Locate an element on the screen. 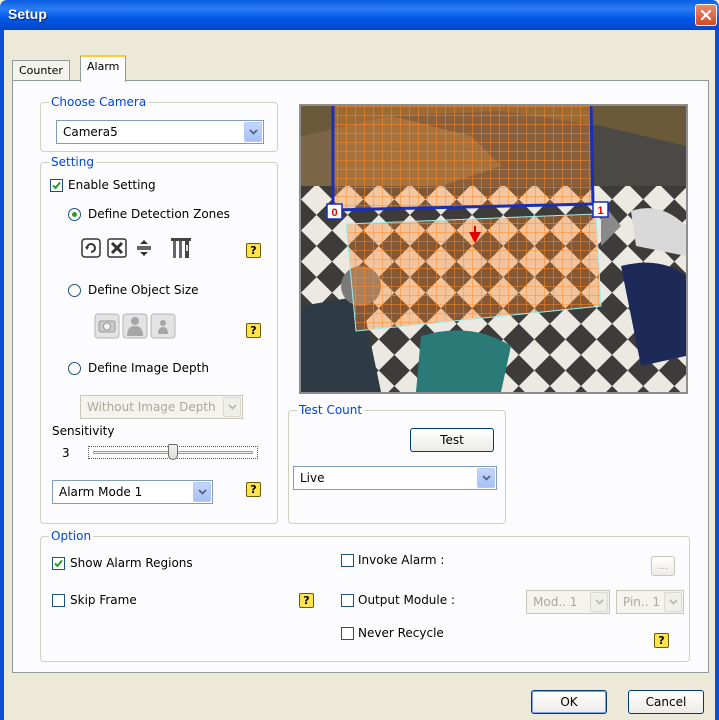 This screenshot has height=720, width=719. object-size-help-icon: ? is located at coordinates (253, 330).